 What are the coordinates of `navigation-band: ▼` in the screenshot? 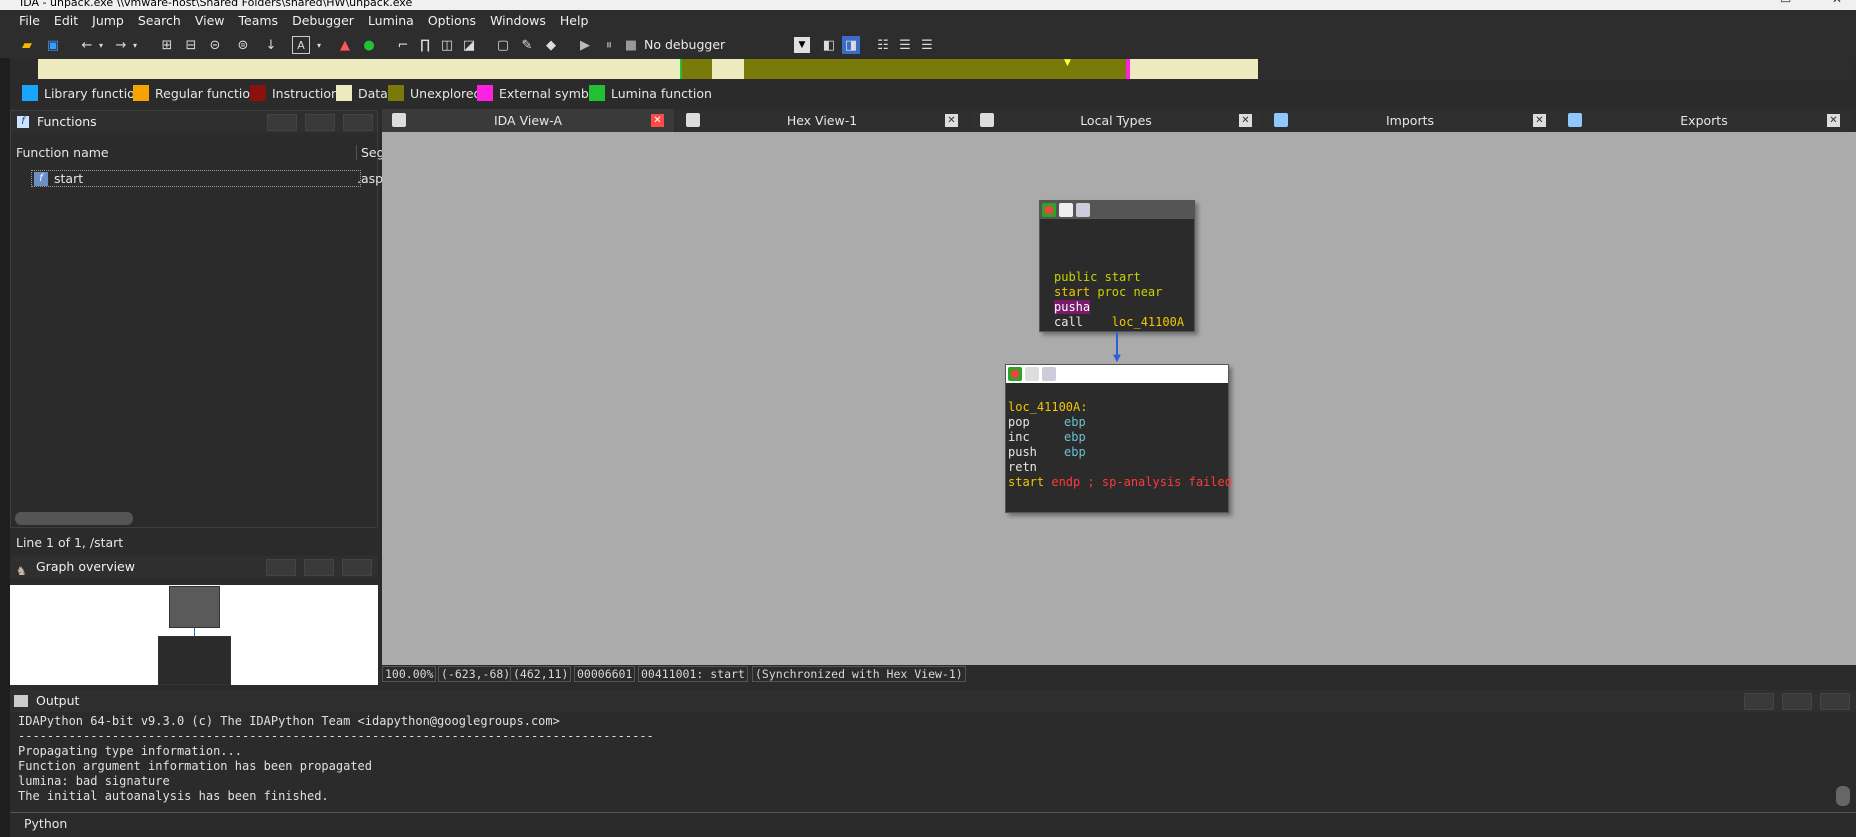 It's located at (946, 69).